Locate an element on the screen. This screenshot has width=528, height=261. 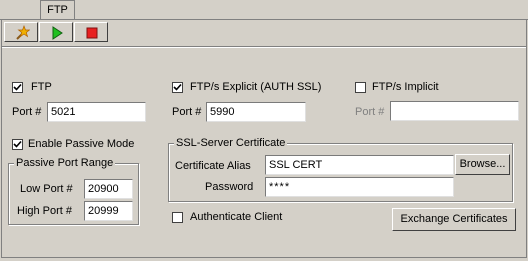
wizard-button is located at coordinates (21, 32).